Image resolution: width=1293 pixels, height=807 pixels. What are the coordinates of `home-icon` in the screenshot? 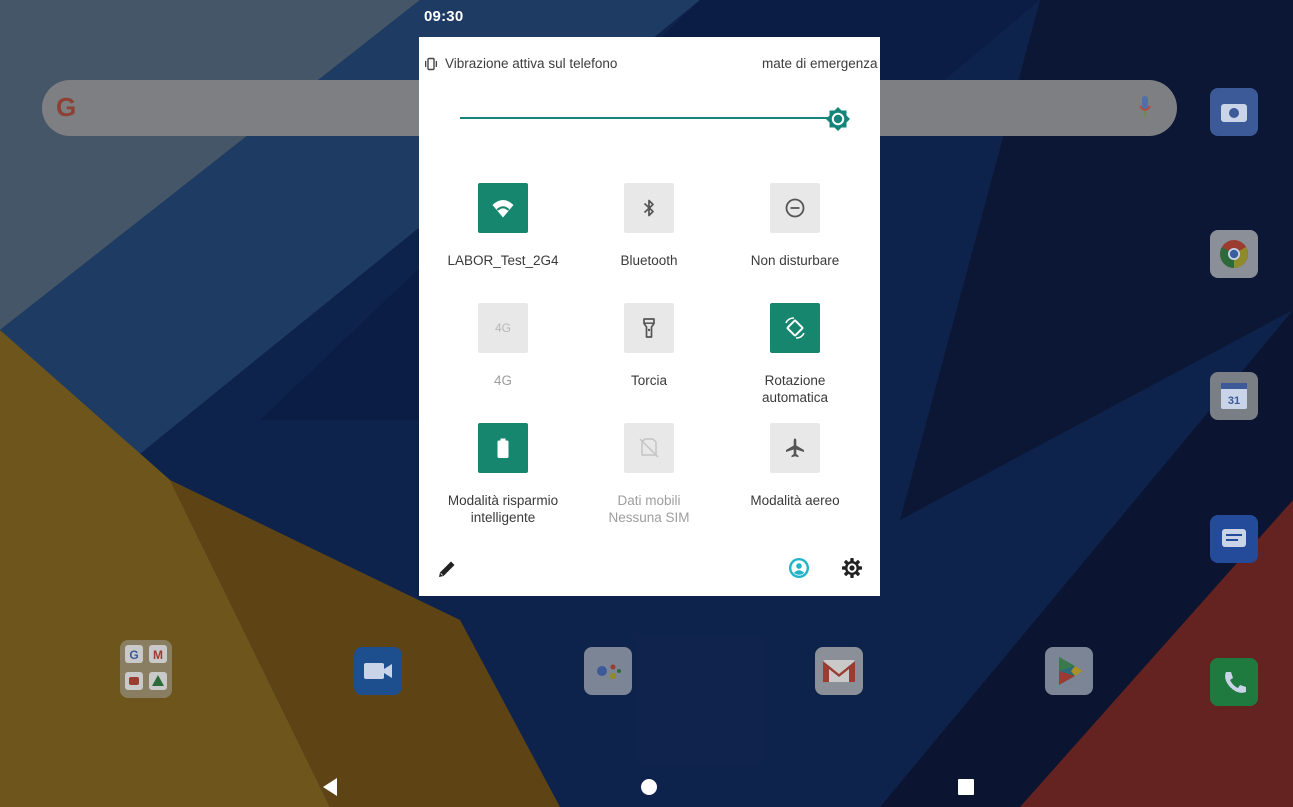 It's located at (649, 787).